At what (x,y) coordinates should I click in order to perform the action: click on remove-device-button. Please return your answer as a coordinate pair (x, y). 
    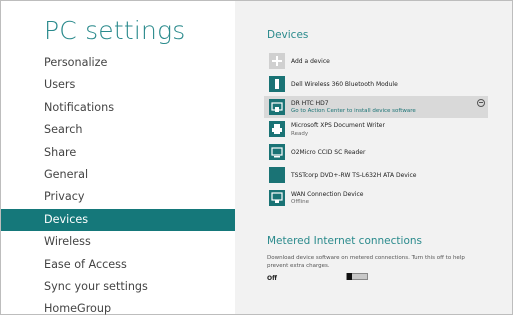
    Looking at the image, I should click on (481, 102).